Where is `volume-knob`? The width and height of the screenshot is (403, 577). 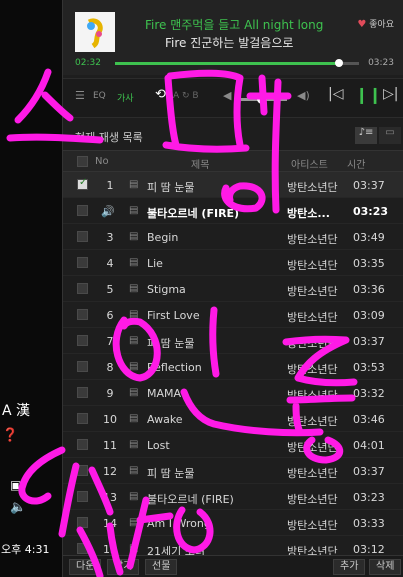 volume-knob is located at coordinates (262, 99).